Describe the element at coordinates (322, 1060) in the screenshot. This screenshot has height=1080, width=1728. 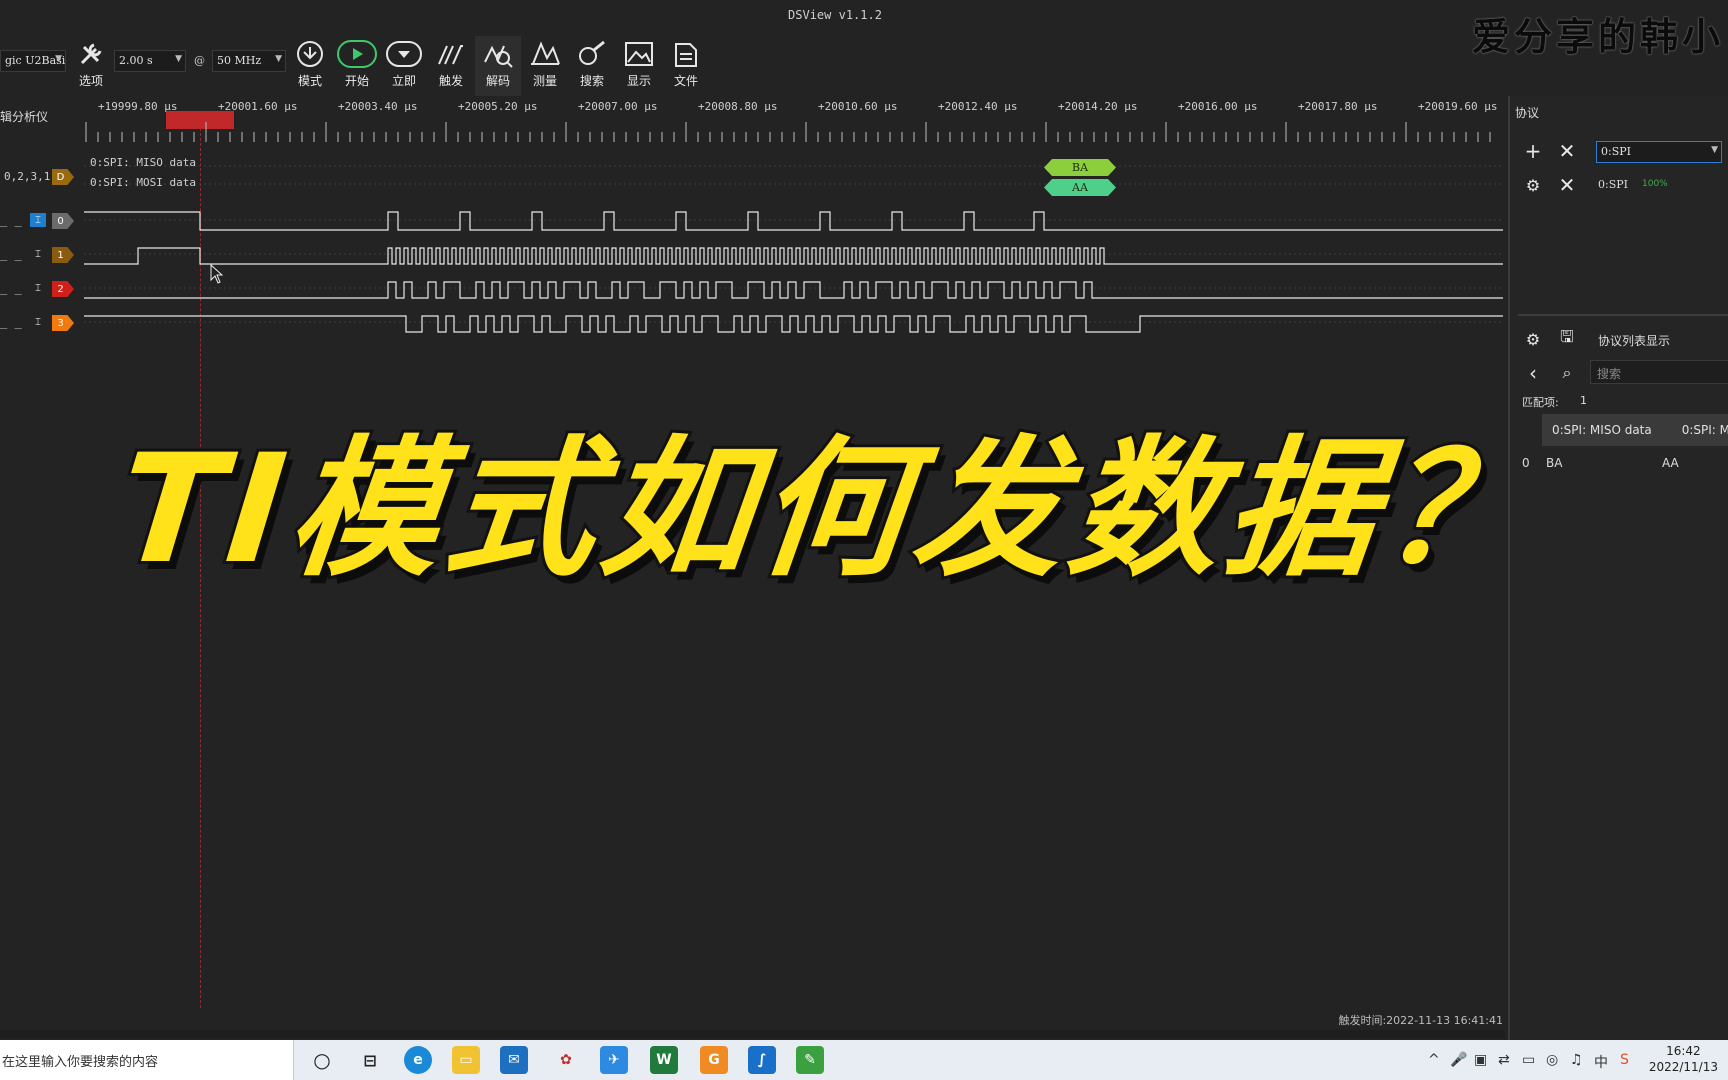
I see `cortana-icon: ○` at that location.